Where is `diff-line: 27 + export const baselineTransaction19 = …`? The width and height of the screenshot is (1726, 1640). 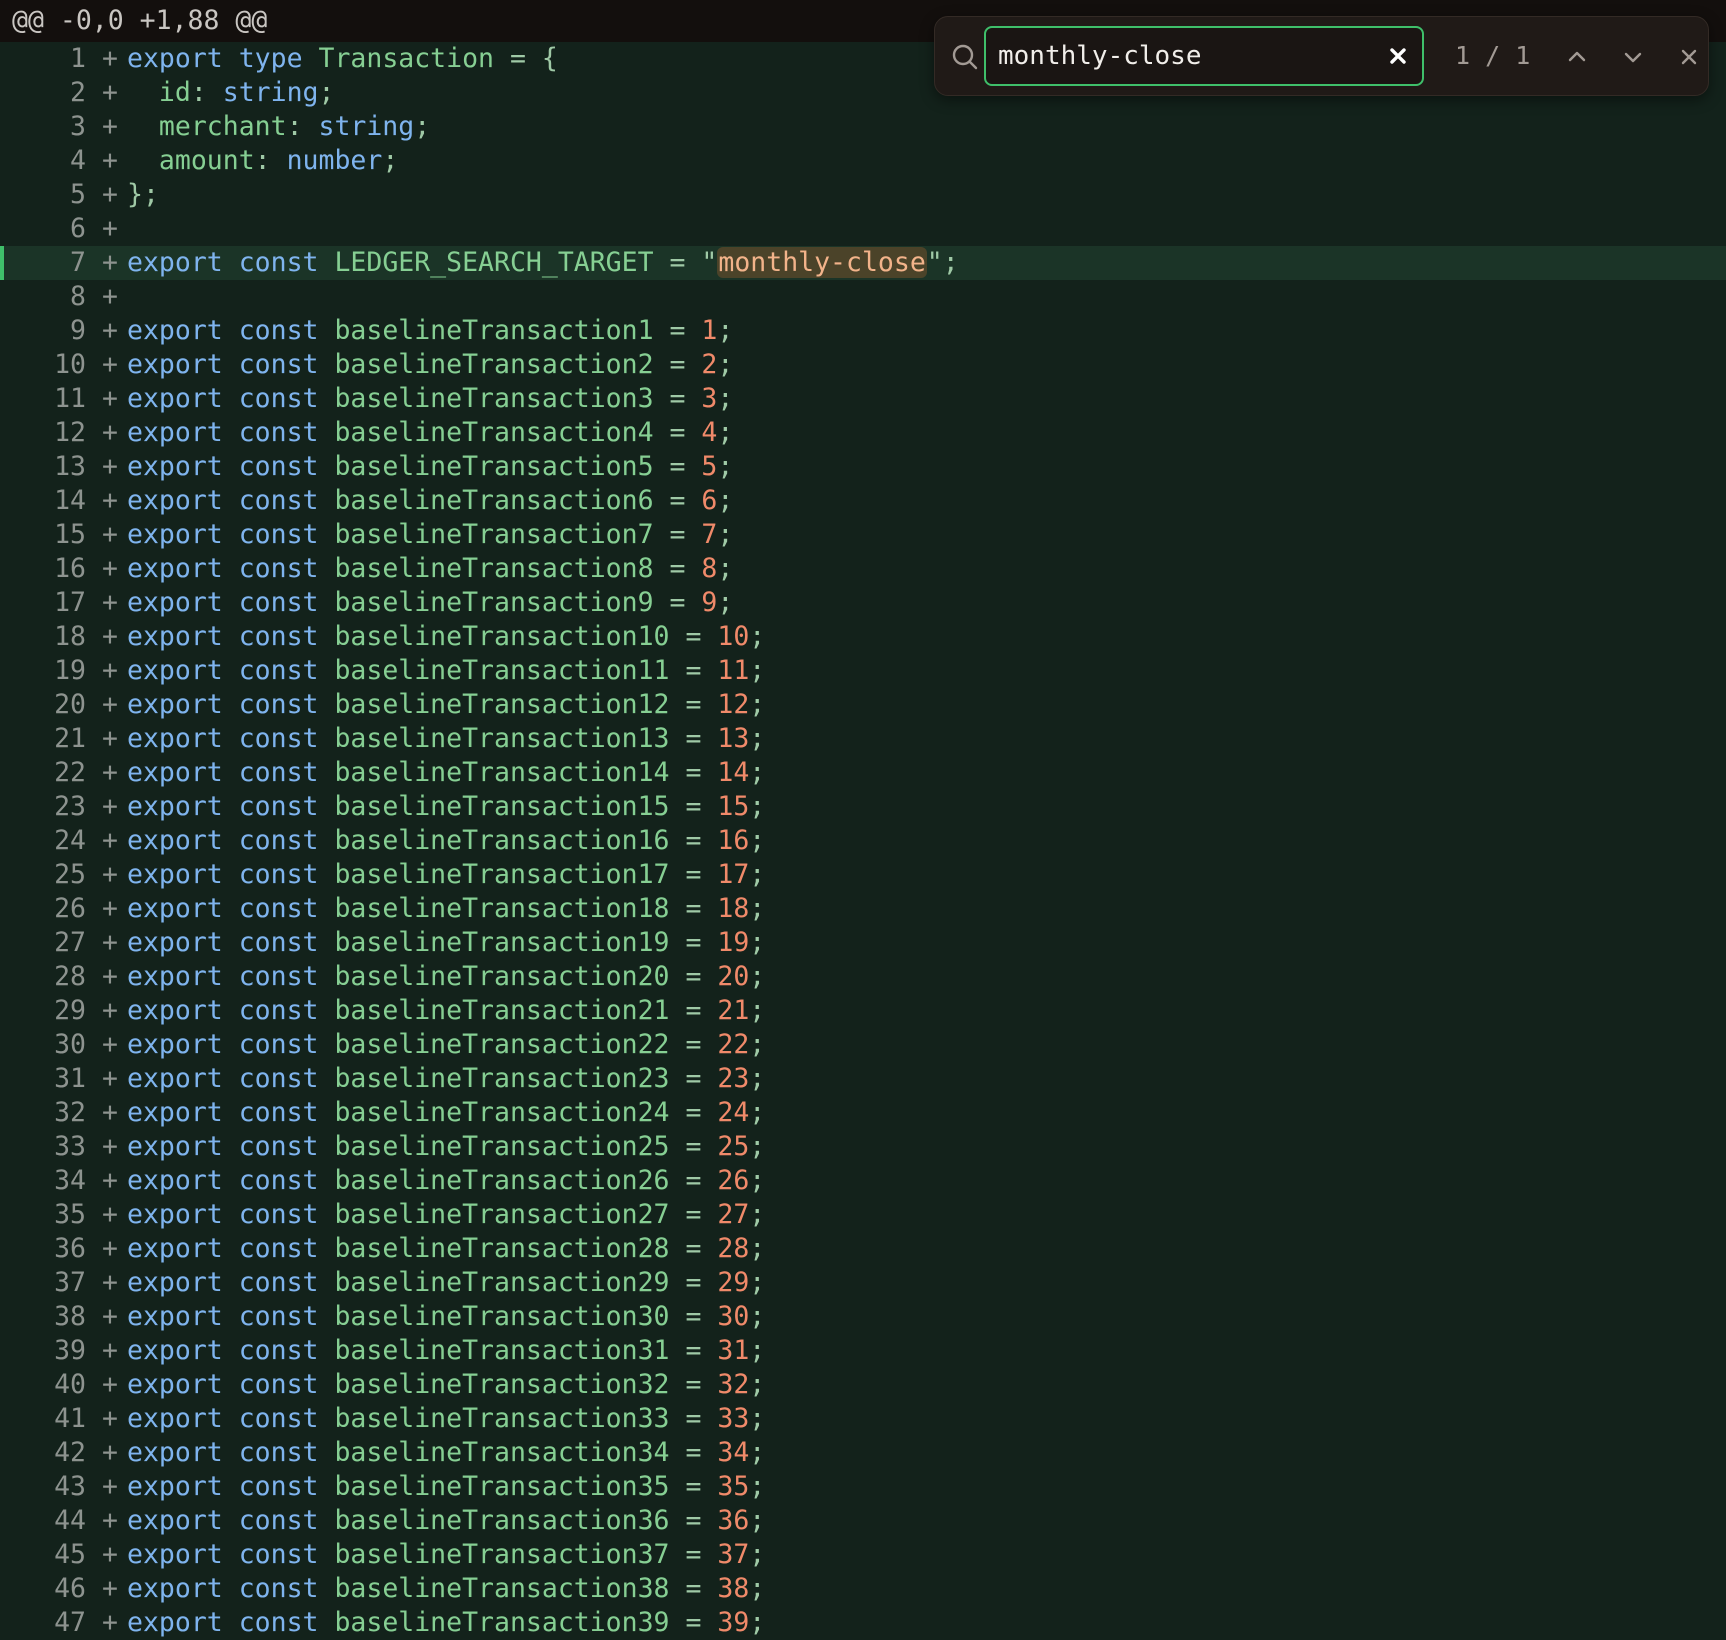 diff-line: 27 + export const baselineTransaction19 = … is located at coordinates (863, 943).